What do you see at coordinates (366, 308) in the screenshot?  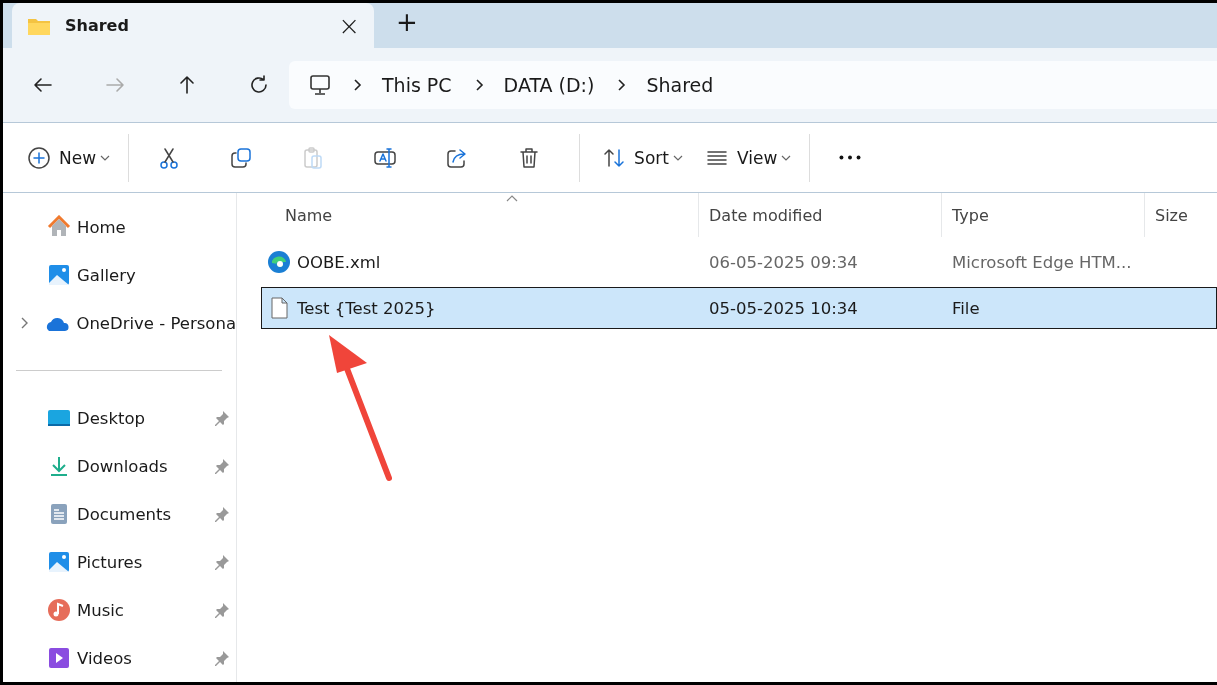 I see `file-name: Test {Test 2025}` at bounding box center [366, 308].